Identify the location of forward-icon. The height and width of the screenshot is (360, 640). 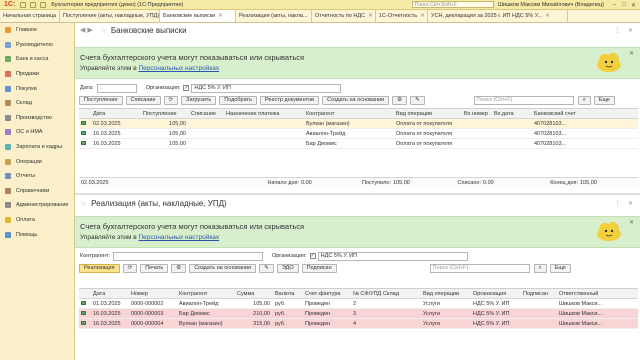
(43, 4).